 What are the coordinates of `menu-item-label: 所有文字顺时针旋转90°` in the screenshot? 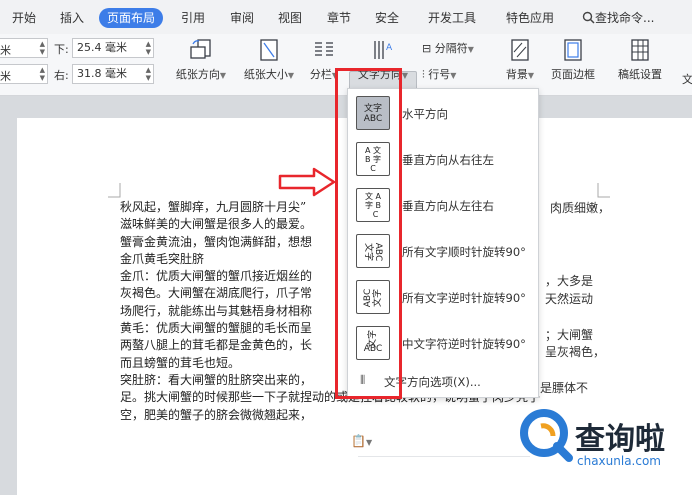 It's located at (464, 252).